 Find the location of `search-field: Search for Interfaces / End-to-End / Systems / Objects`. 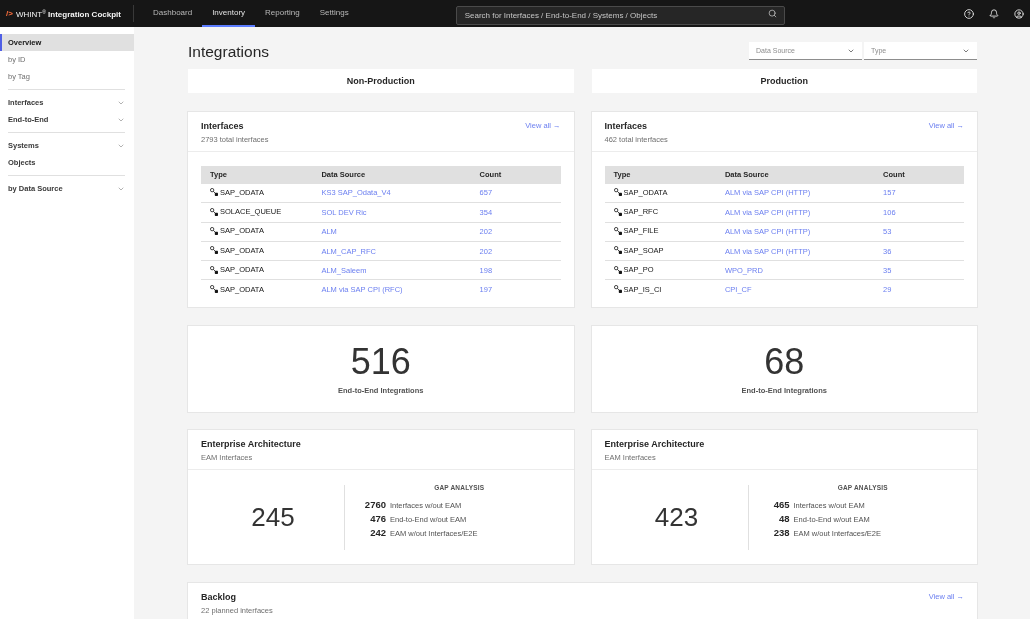

search-field: Search for Interfaces / End-to-End / Systems / Objects is located at coordinates (620, 15).